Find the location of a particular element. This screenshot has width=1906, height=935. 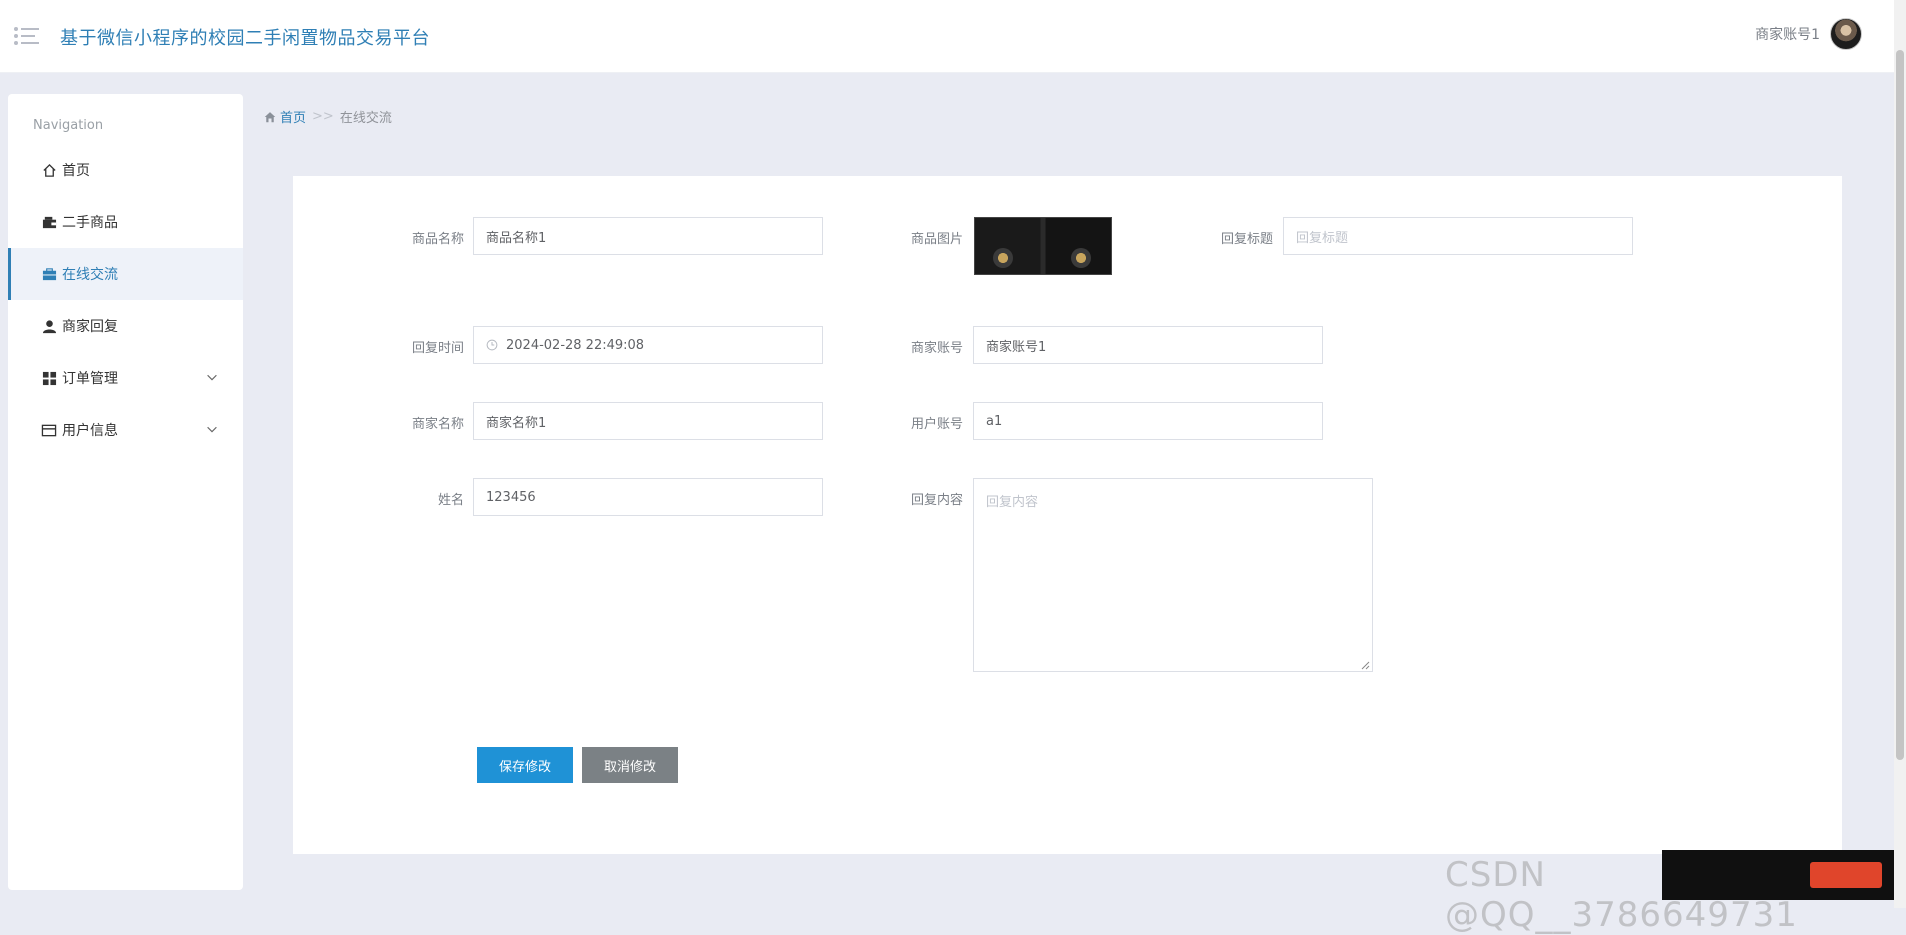

top-bar: 基于微信小程序的校园二手闲置物品交易平台 商家账号1 is located at coordinates (953, 36).